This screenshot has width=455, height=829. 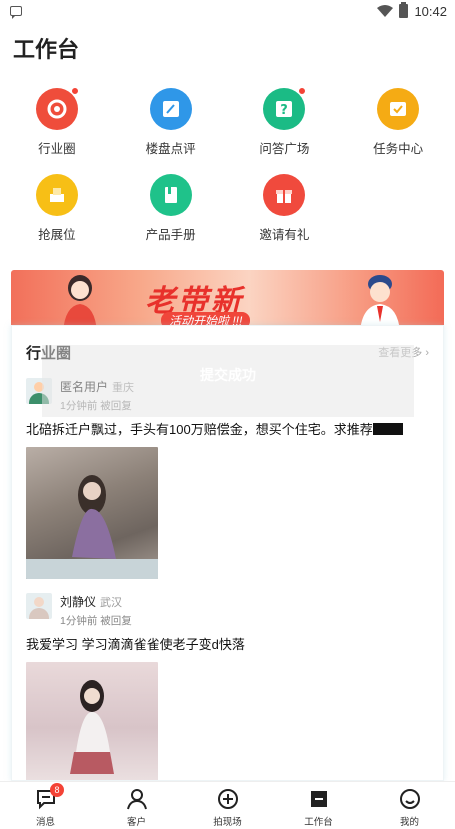 What do you see at coordinates (57, 108) in the screenshot?
I see `industry-circle-icon` at bounding box center [57, 108].